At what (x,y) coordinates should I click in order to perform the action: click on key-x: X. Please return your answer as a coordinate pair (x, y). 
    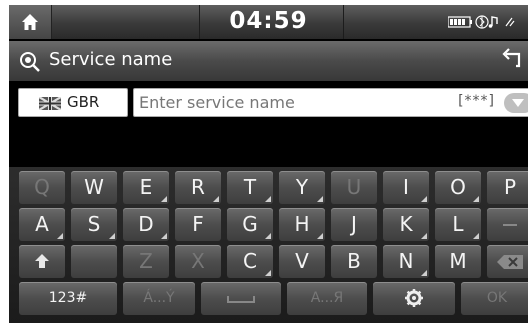
    Looking at the image, I should click on (198, 261).